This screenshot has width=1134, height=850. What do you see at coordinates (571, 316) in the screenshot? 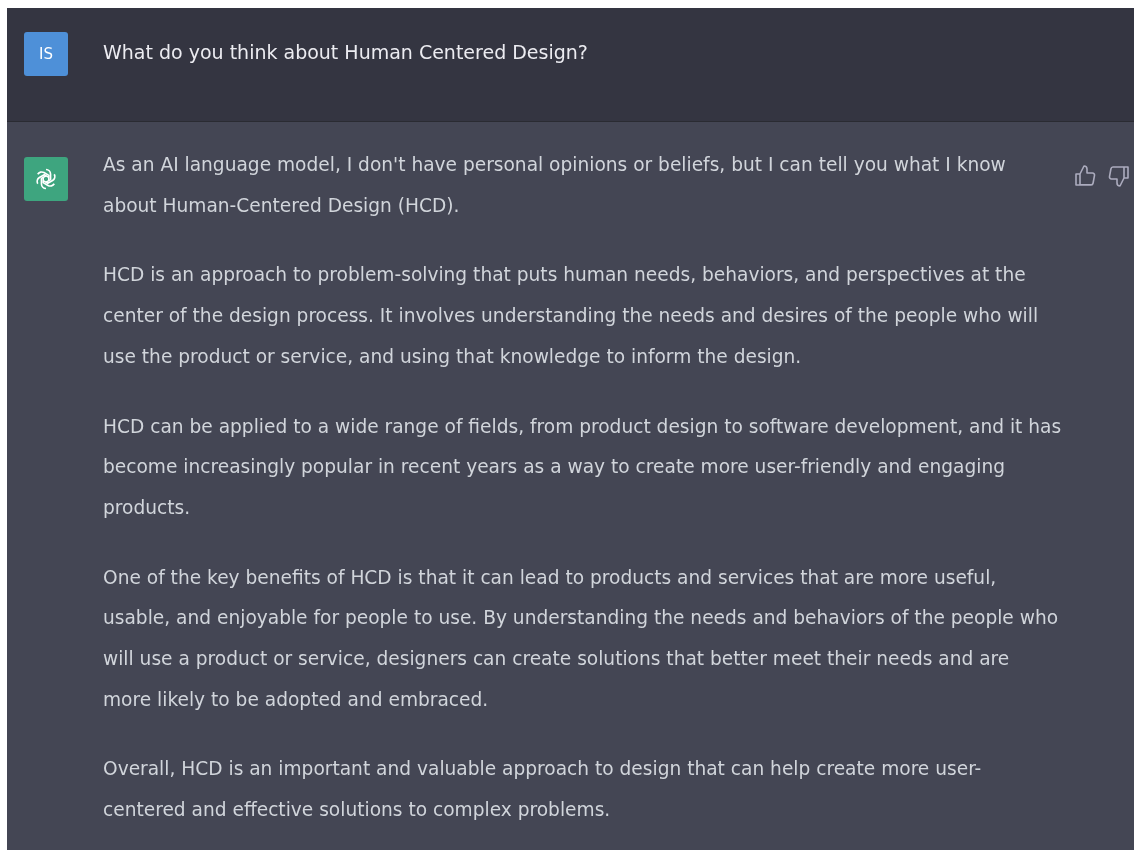
I see `response-paragraph: HCD is an approach to problem-solving that puts human needs, behaviors, and perspectives at the center of the design process. It involves understanding the needs and desires of the people who will use the product or service, and using that knowledge to inform the design.` at bounding box center [571, 316].